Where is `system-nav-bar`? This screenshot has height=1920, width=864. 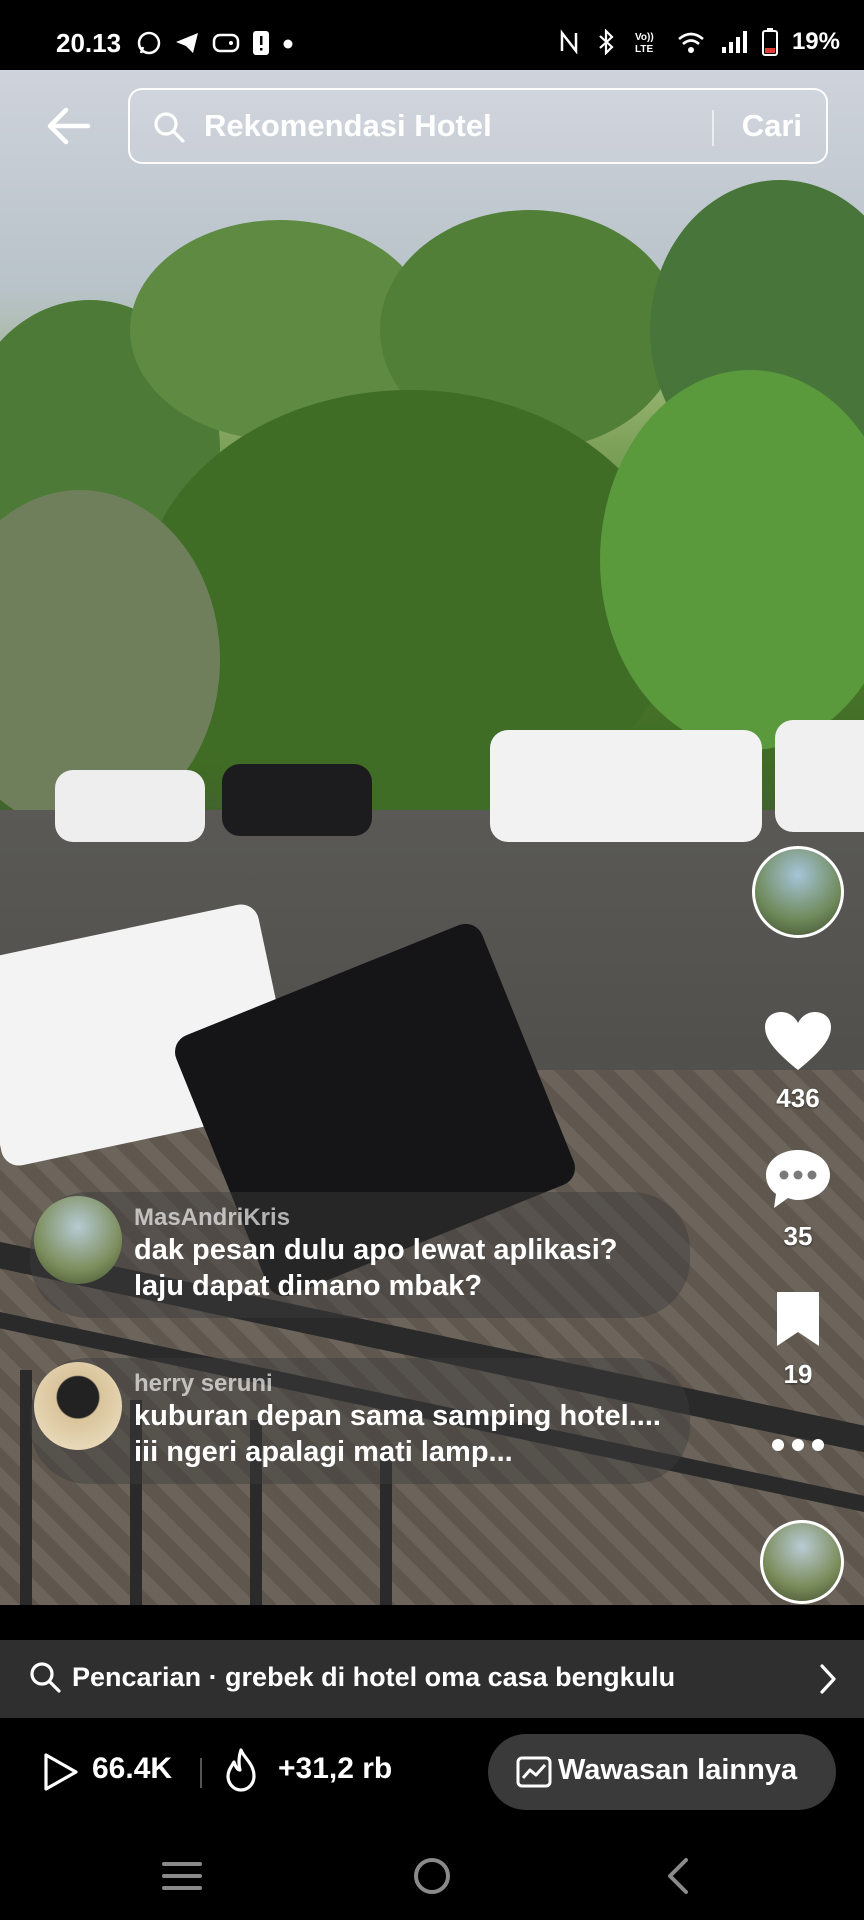 system-nav-bar is located at coordinates (432, 1873).